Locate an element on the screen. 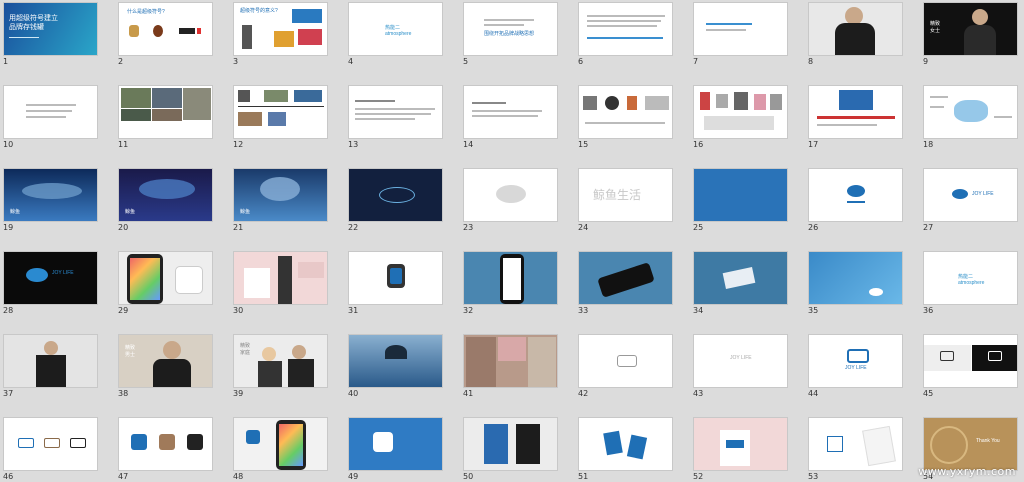 The width and height of the screenshot is (1024, 482). slide-16-thumbnail is located at coordinates (740, 112).